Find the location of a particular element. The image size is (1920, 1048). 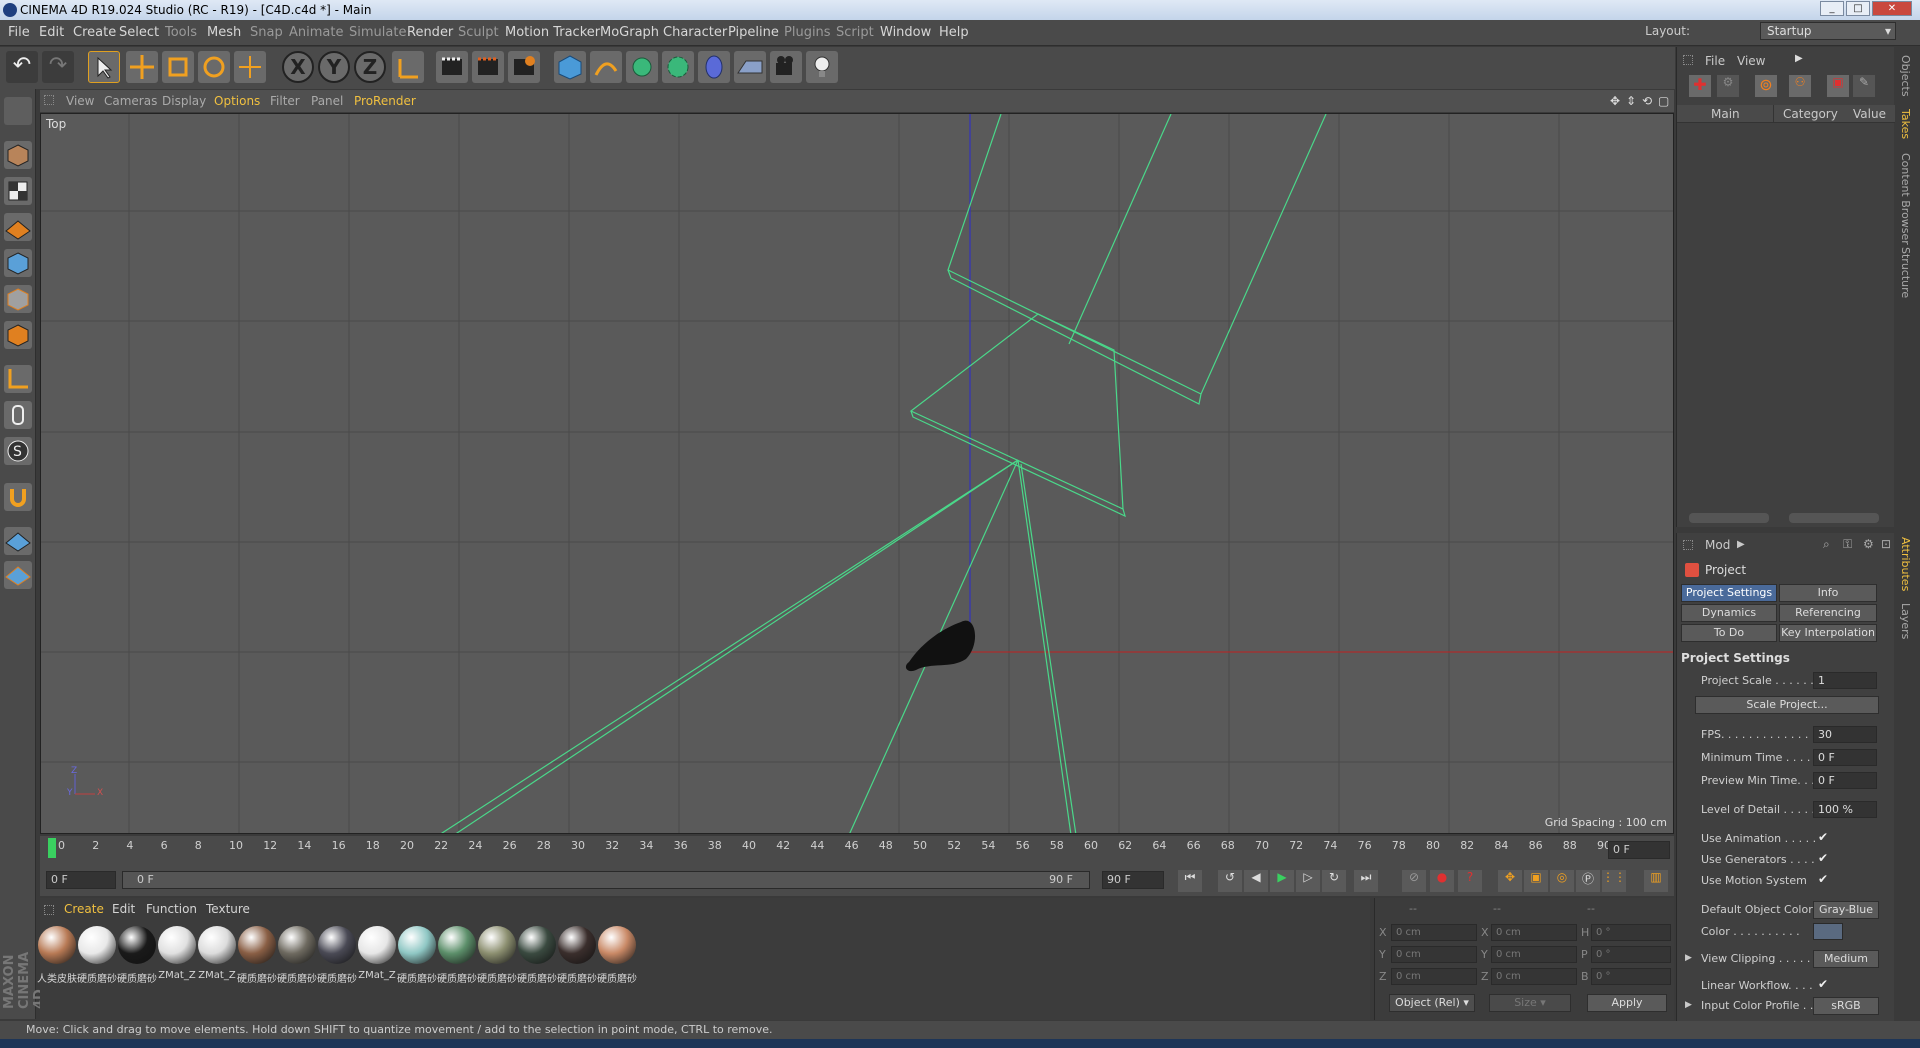

array-icon is located at coordinates (678, 67).